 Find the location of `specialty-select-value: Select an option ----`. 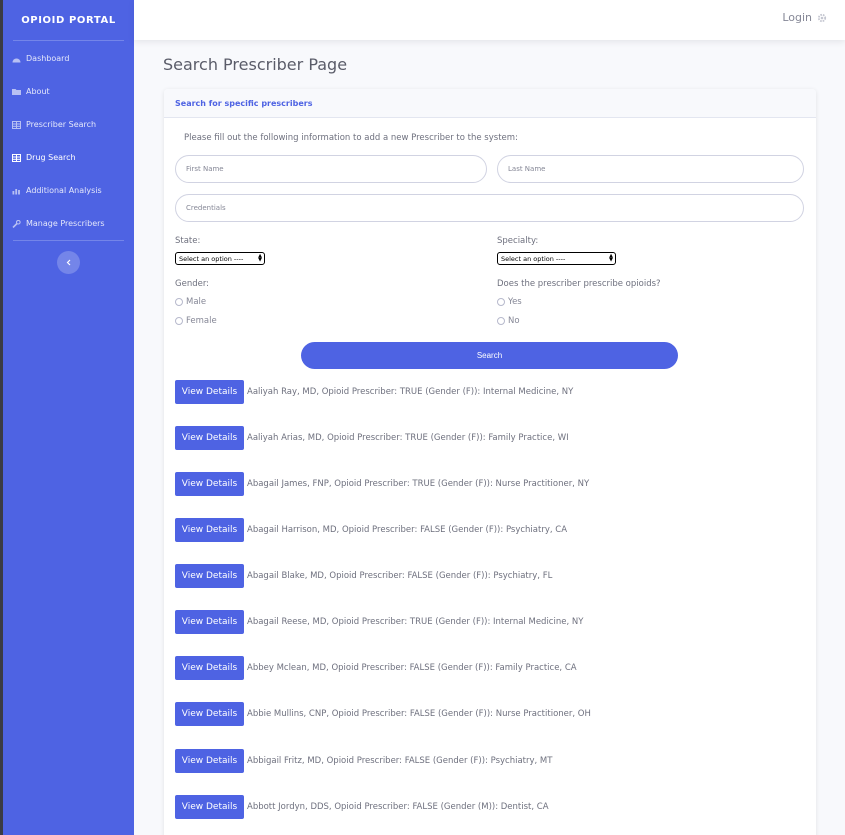

specialty-select-value: Select an option ---- is located at coordinates (533, 258).